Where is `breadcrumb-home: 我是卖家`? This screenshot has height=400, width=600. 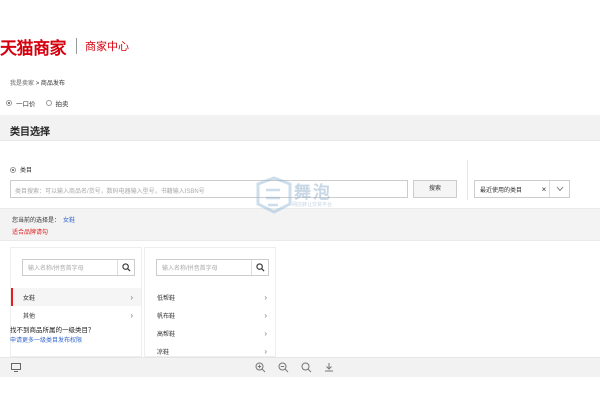 breadcrumb-home: 我是卖家 is located at coordinates (22, 84).